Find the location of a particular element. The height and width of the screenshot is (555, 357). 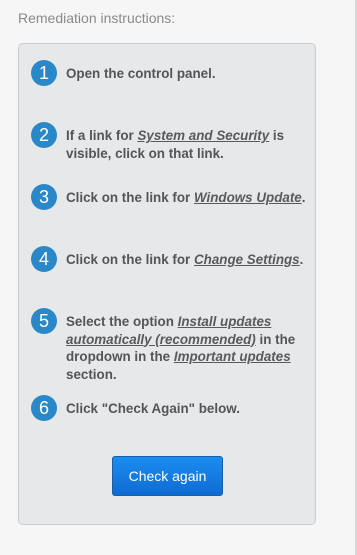

step-text: Click "Check Again" below. is located at coordinates (189, 409).